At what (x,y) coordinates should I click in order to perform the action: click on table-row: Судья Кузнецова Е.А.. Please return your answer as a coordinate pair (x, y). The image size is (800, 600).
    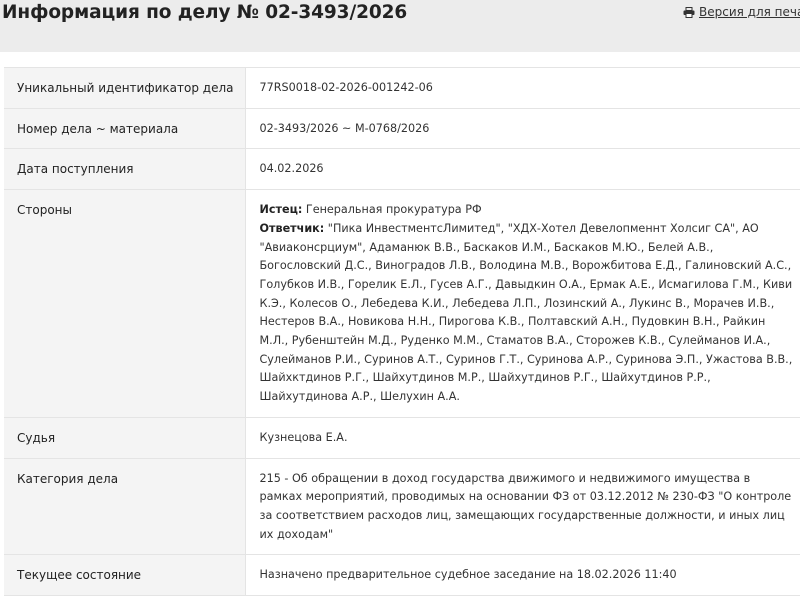
    Looking at the image, I should click on (402, 437).